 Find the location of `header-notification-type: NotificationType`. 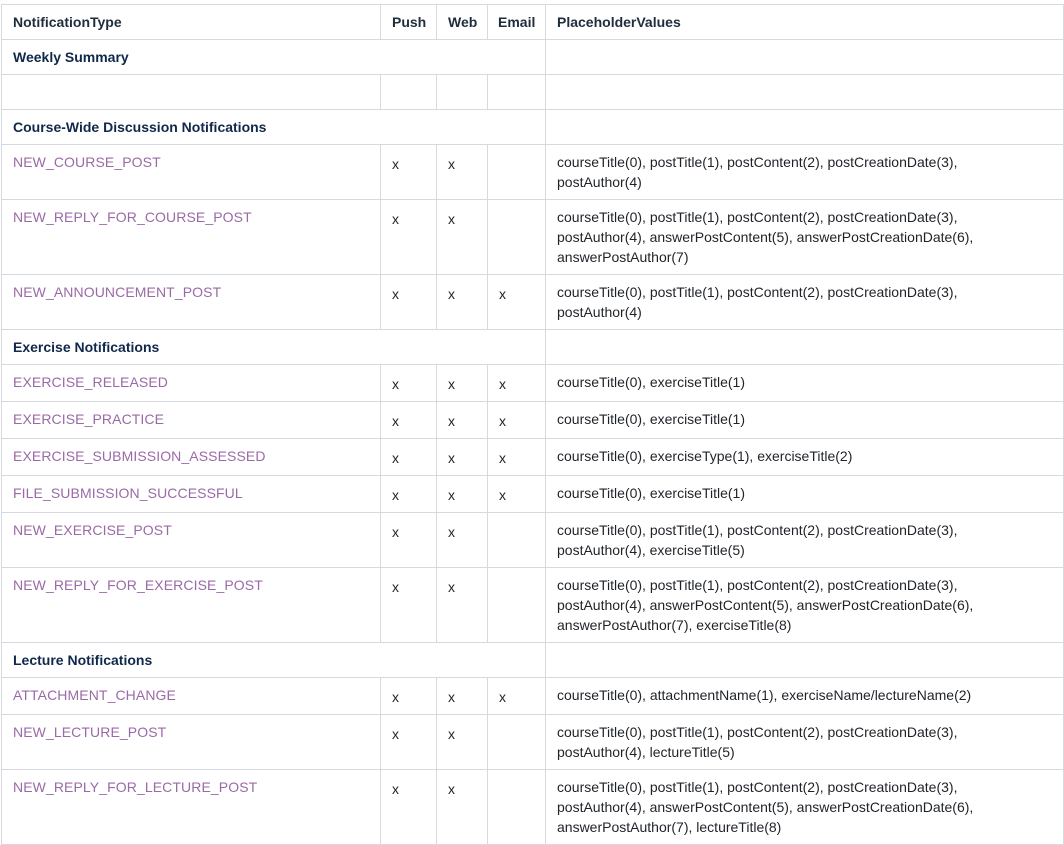

header-notification-type: NotificationType is located at coordinates (191, 22).